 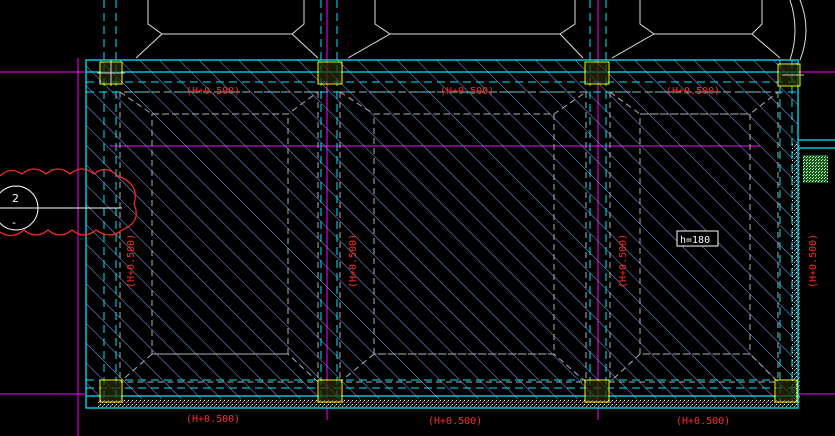 What do you see at coordinates (623, 261) in the screenshot?
I see `label-side-3: (H+0.500)` at bounding box center [623, 261].